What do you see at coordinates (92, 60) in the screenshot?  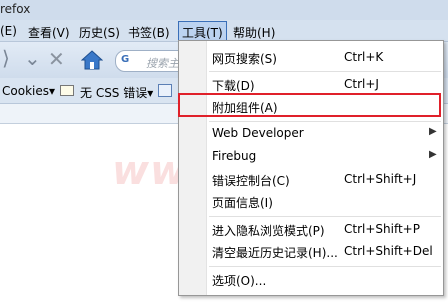 I see `home-icon` at bounding box center [92, 60].